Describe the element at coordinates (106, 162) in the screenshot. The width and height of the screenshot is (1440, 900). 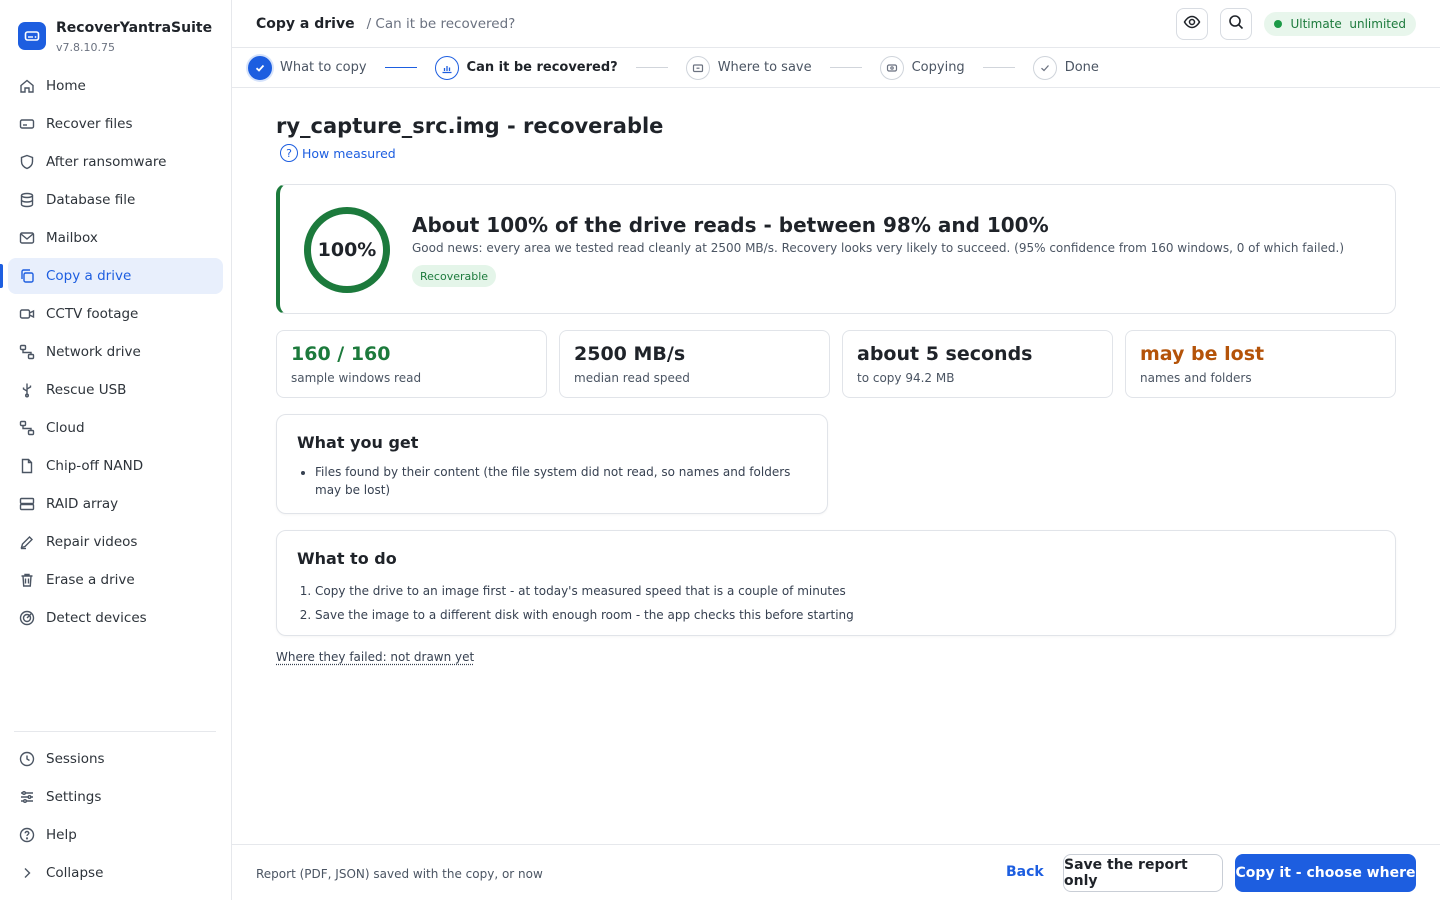
I see `sidebar-item-label: After ransomware` at that location.